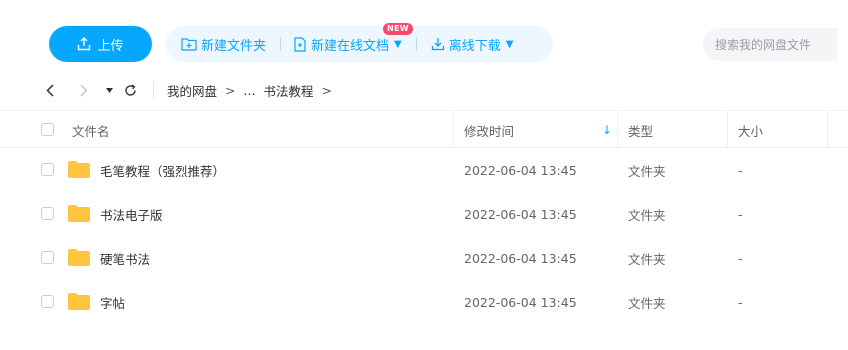 The image size is (848, 350). I want to click on chevron-left-icon, so click(50, 90).